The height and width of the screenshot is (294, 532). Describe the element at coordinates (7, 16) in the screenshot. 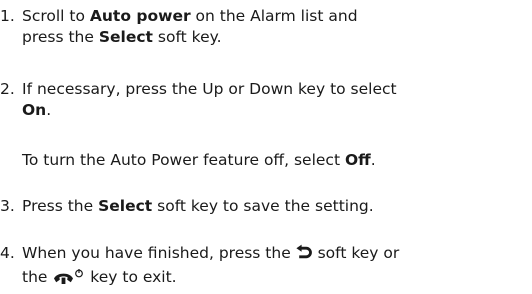

I see `step-number: 1.` at that location.